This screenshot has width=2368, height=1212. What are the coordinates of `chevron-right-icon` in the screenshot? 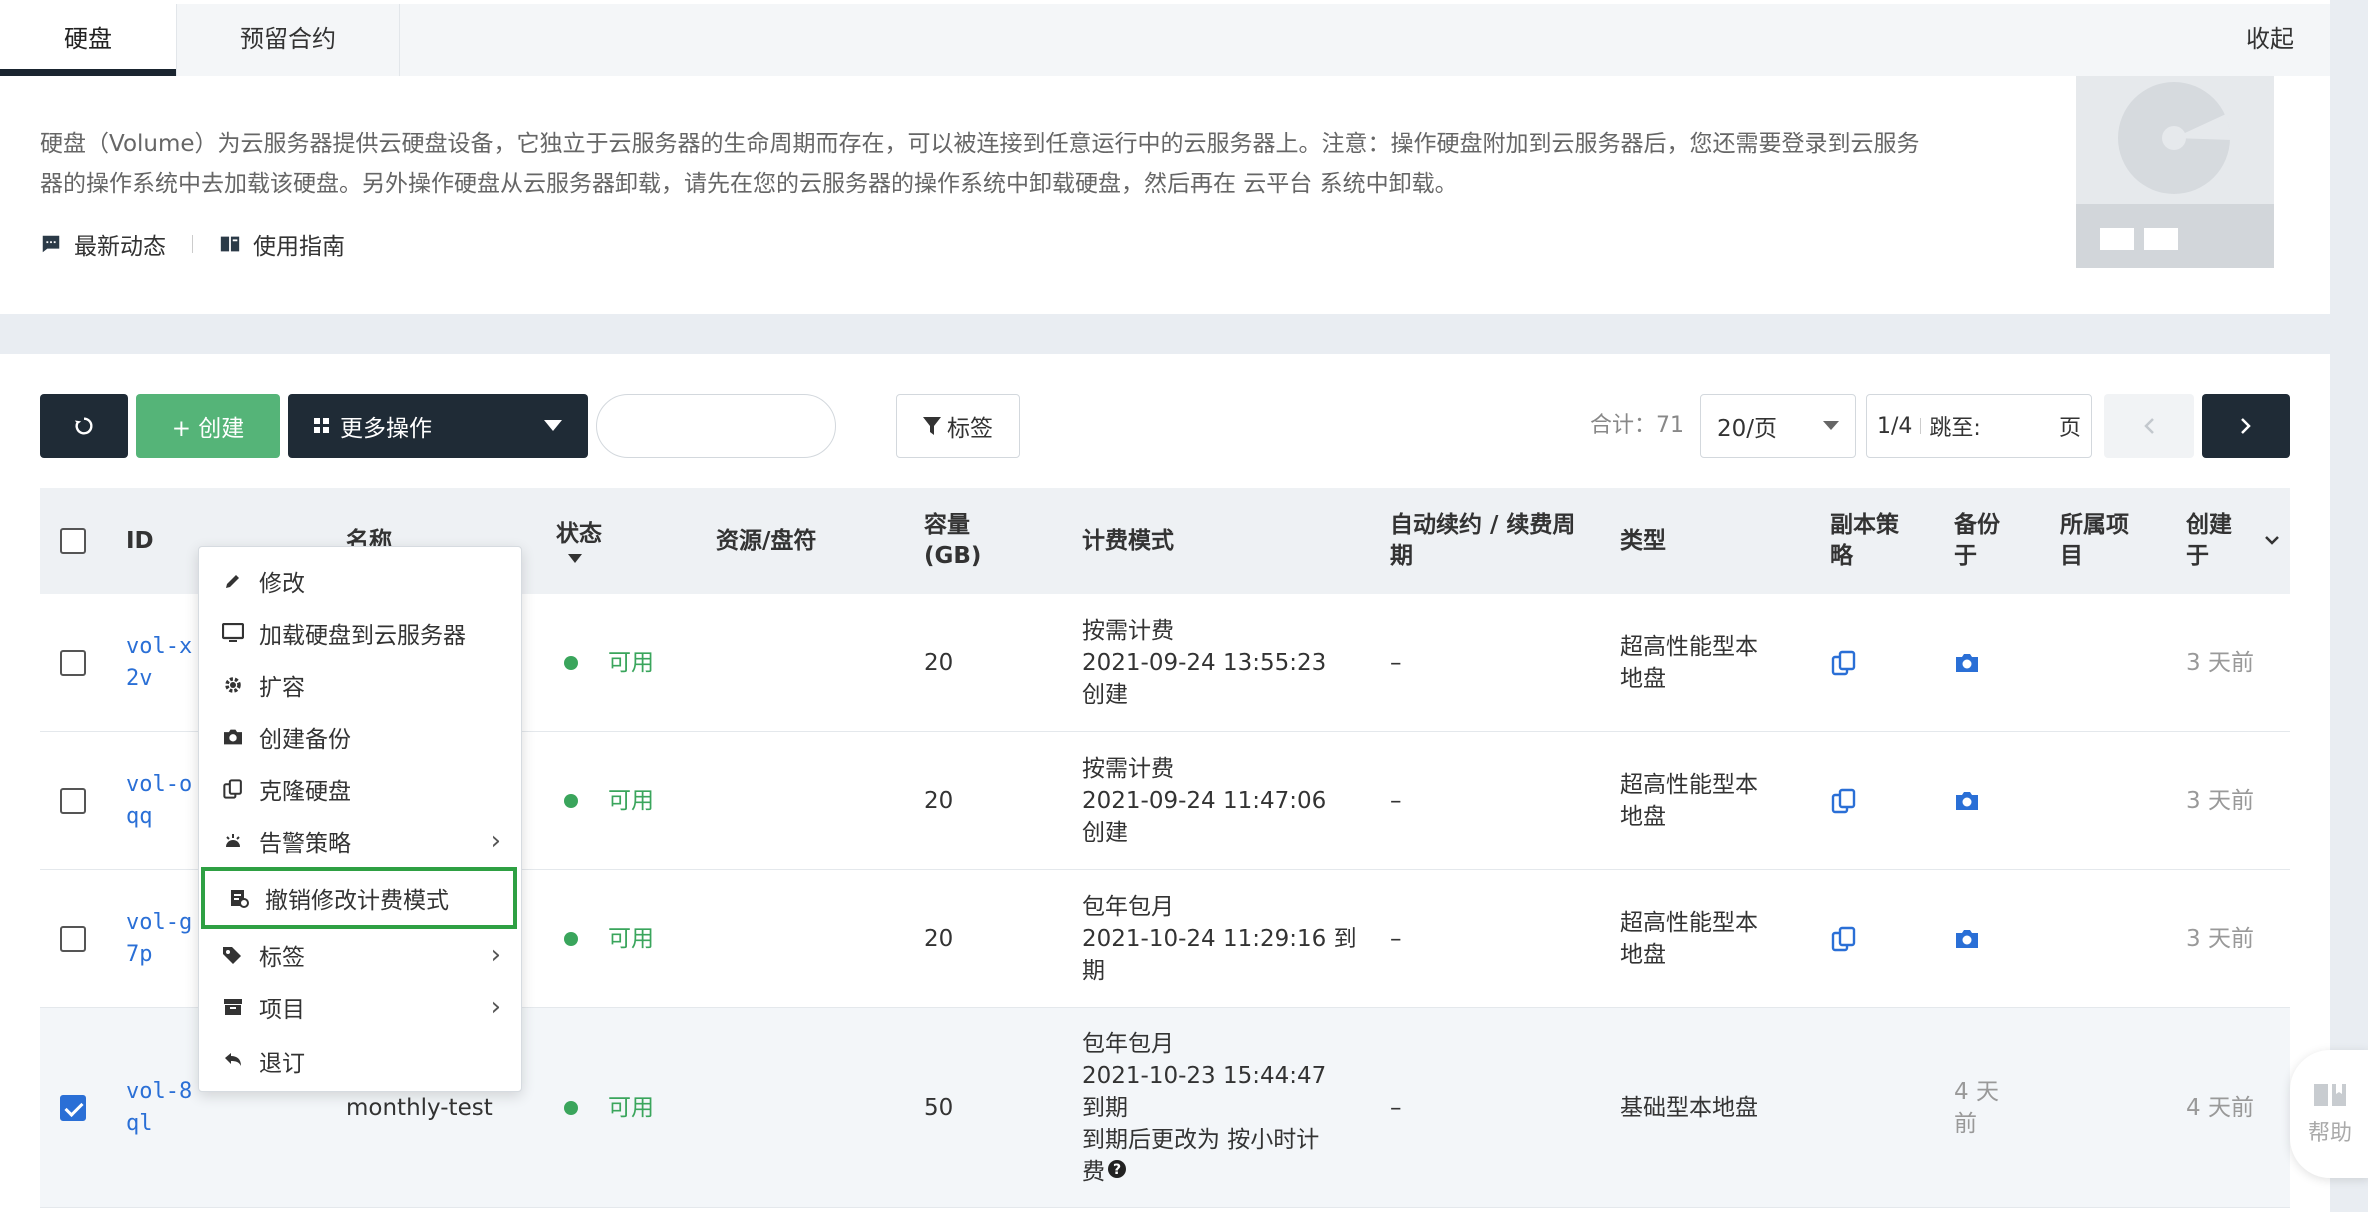 It's located at (2246, 426).